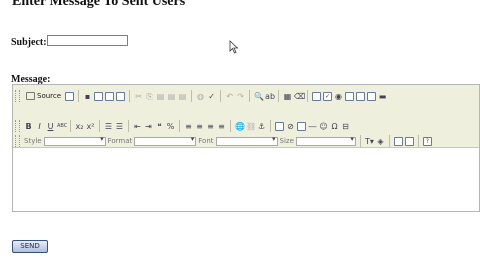 This screenshot has width=480, height=270. I want to click on justify-icon: ≡, so click(221, 126).